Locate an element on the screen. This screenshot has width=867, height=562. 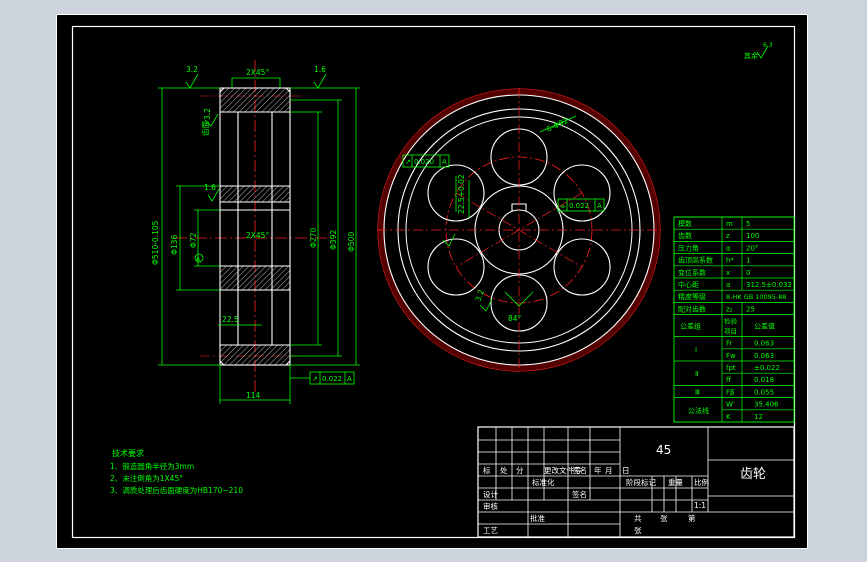
tb-label-weight: 重量 is located at coordinates (675, 482).